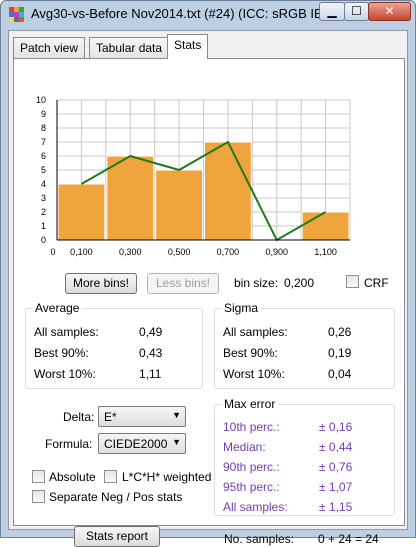 The image size is (416, 547). Describe the element at coordinates (340, 374) in the screenshot. I see `sigma-worst-value: 0,04` at that location.